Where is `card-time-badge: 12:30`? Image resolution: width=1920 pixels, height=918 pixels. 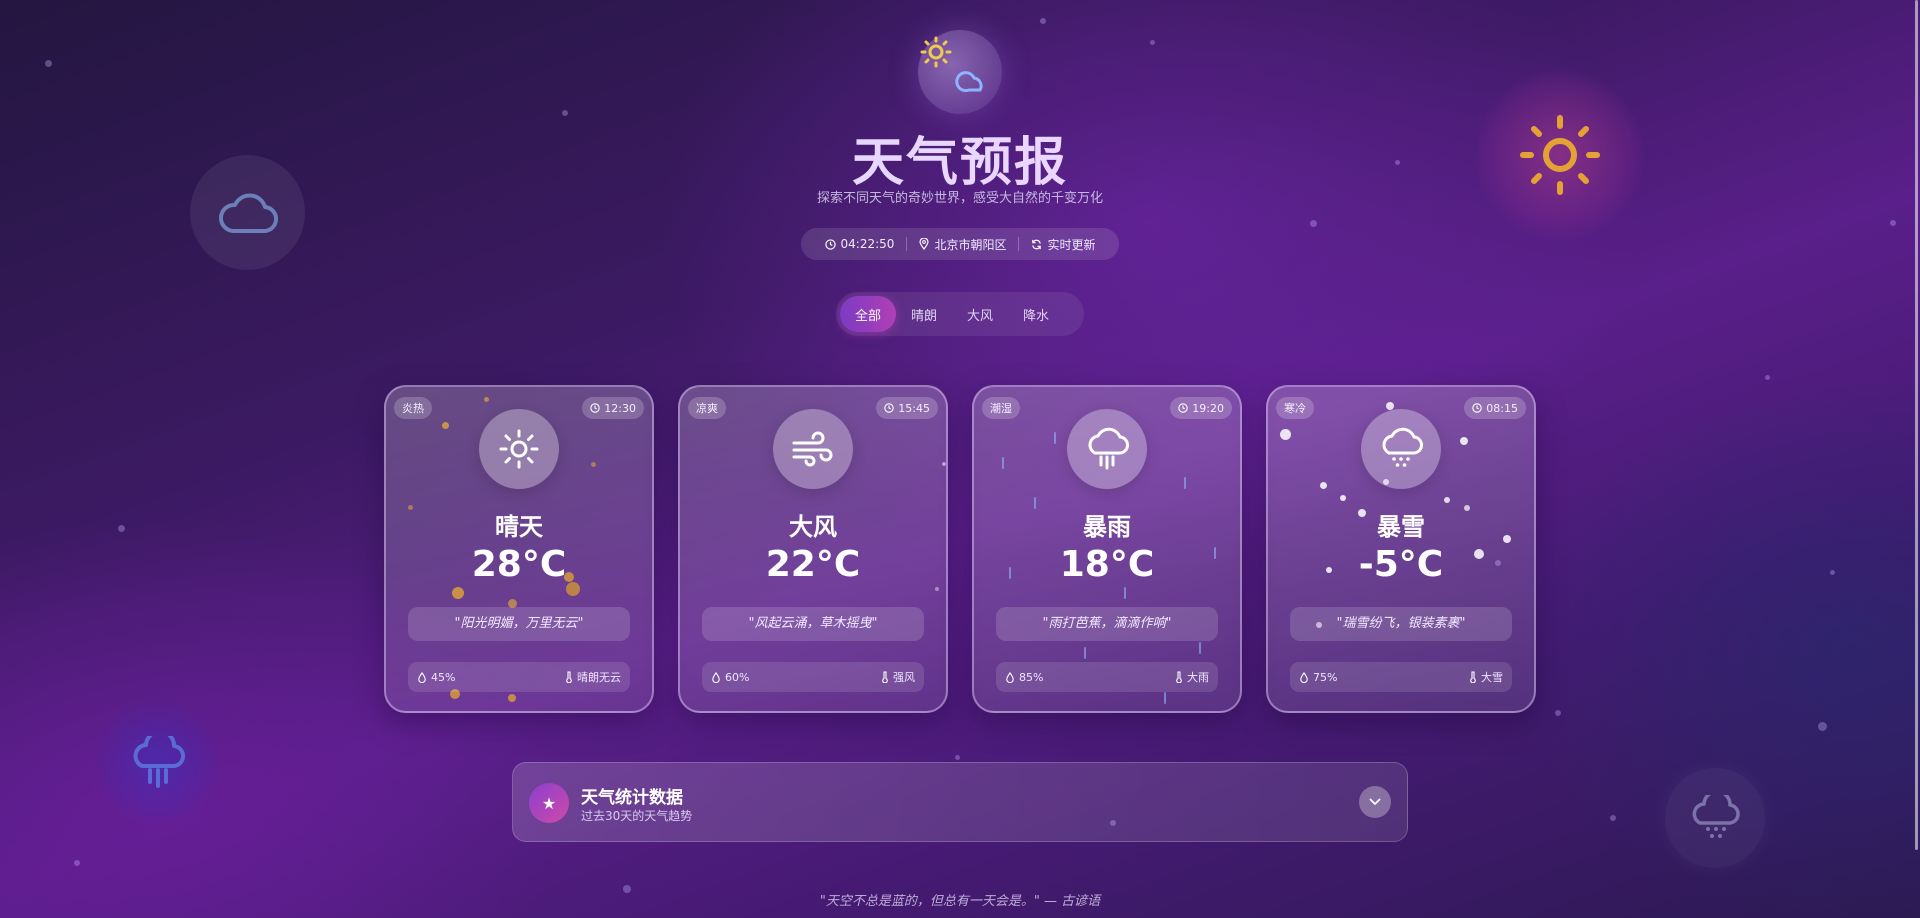
card-time-badge: 12:30 is located at coordinates (613, 408).